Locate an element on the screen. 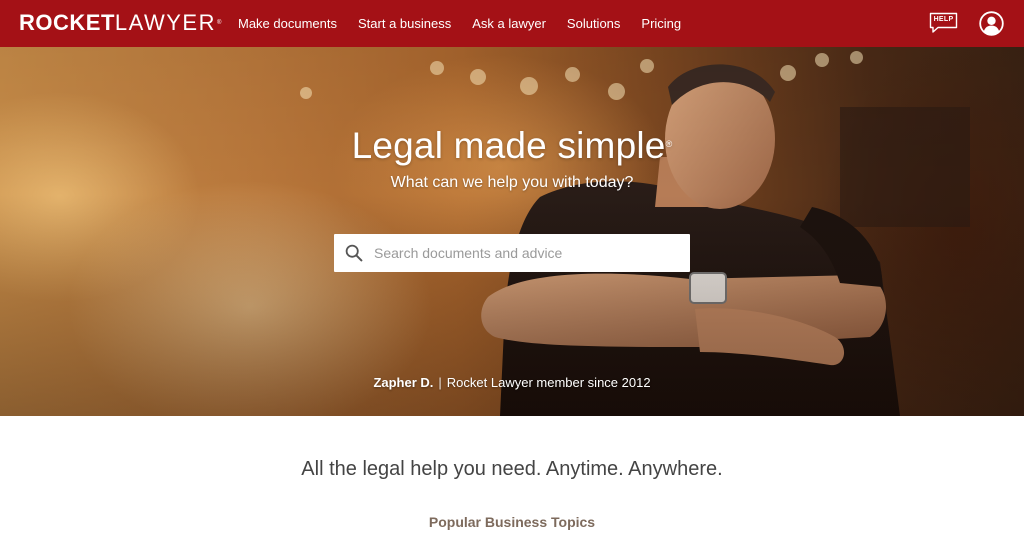 Image resolution: width=1024 pixels, height=538 pixels. search-box is located at coordinates (512, 253).